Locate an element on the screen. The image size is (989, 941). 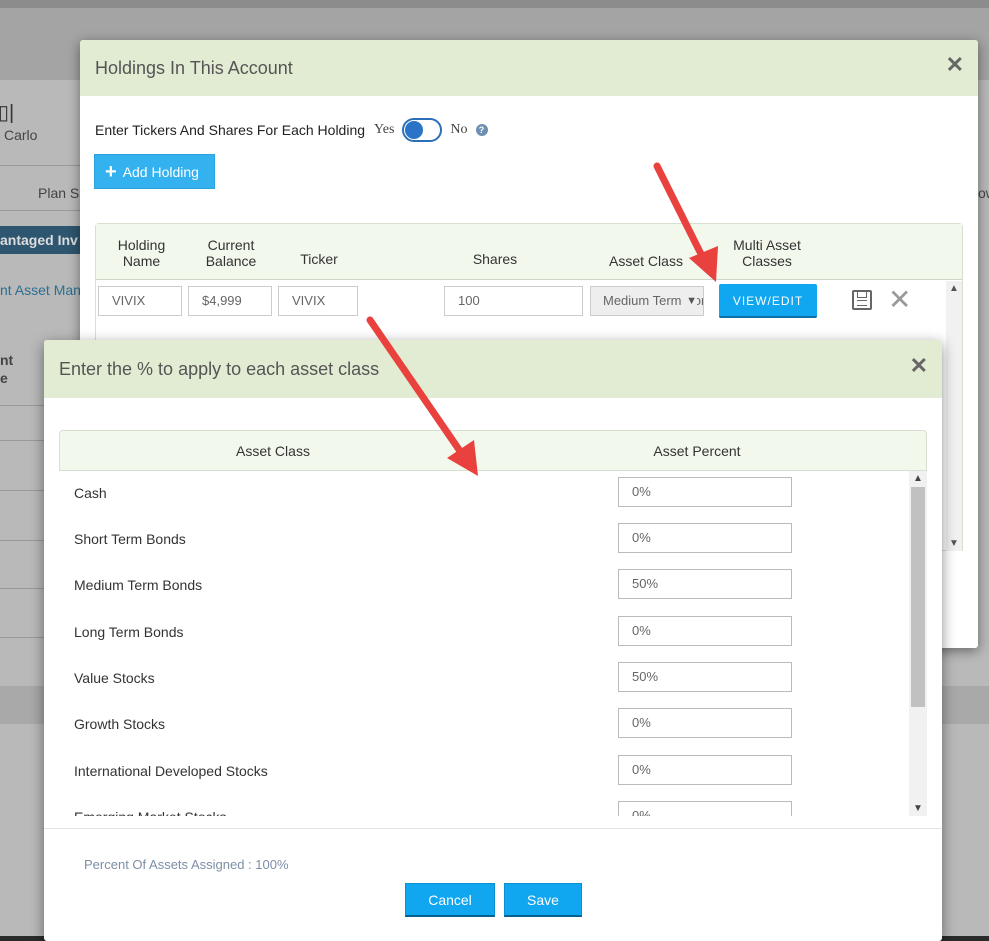
chart-icon: ▯| is located at coordinates (7, 113).